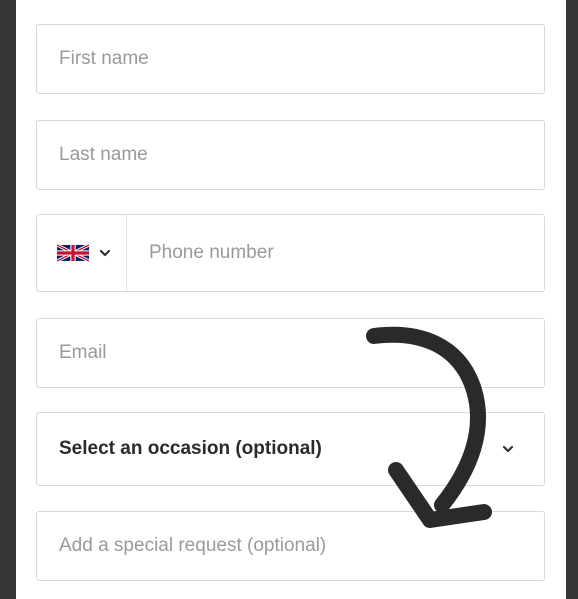 Image resolution: width=578 pixels, height=599 pixels. Describe the element at coordinates (290, 59) in the screenshot. I see `first-name-field: First name` at that location.